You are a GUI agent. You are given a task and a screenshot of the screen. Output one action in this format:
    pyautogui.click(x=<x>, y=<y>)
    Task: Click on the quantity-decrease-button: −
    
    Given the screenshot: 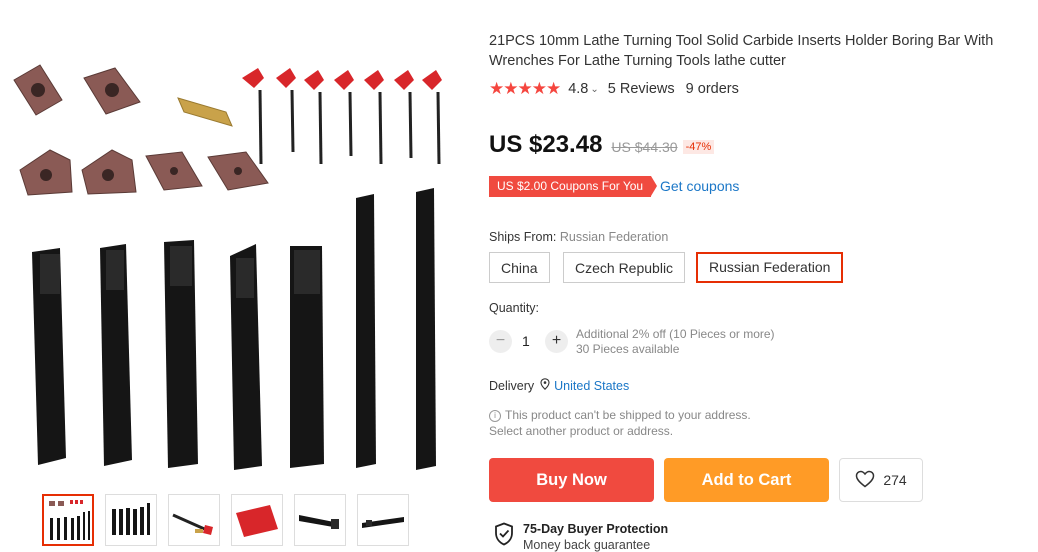 What is the action you would take?
    pyautogui.click(x=500, y=341)
    